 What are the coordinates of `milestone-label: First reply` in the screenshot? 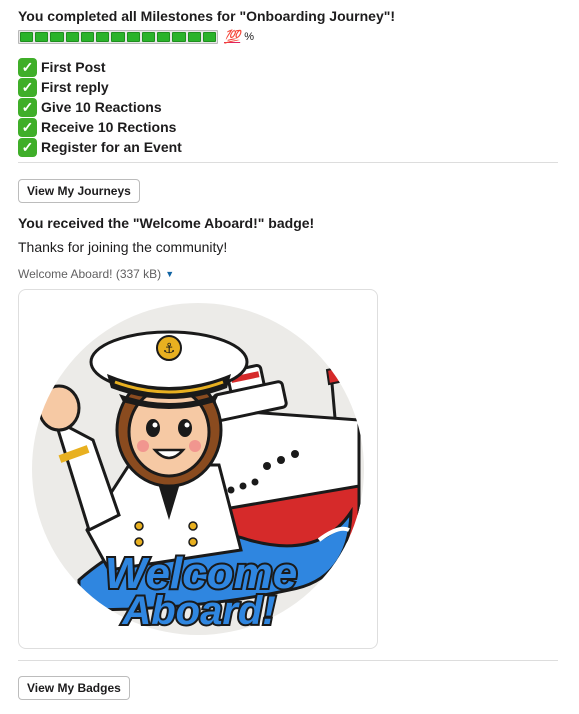 It's located at (75, 87).